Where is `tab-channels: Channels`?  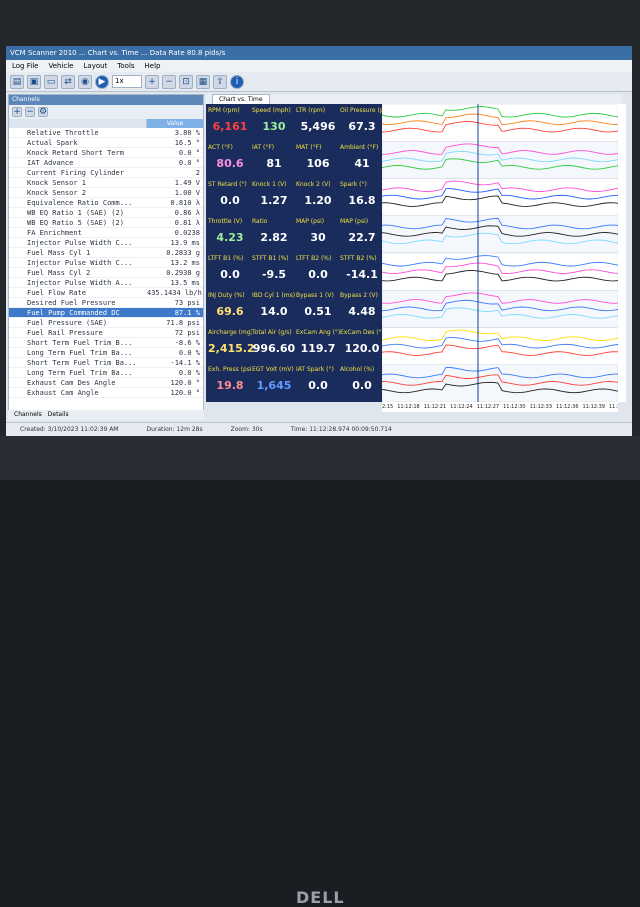
tab-channels: Channels is located at coordinates (28, 415).